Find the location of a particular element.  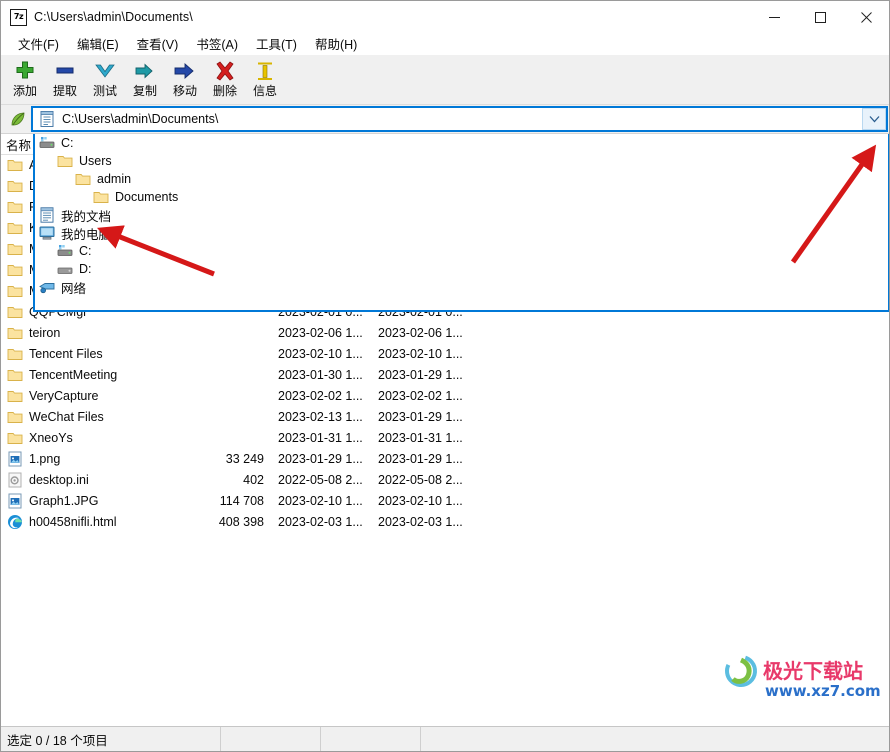

dropdown-item-7: D: is located at coordinates (461, 269).